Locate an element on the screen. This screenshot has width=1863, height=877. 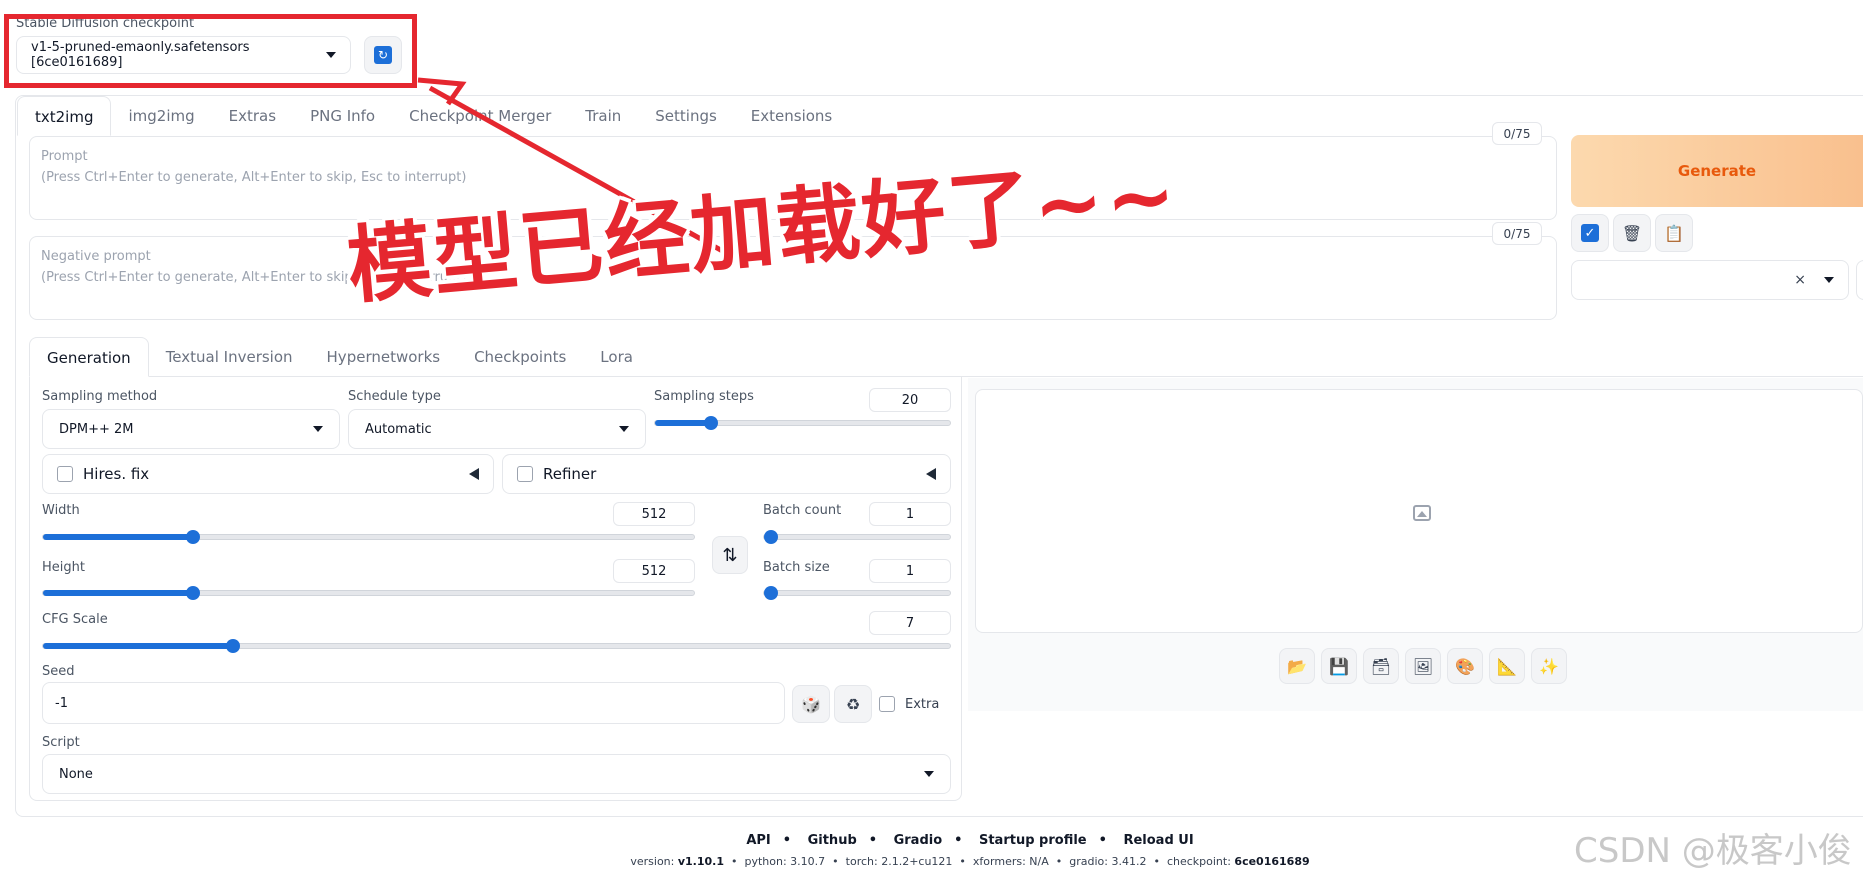
sampling-method-select: DPM++ 2M is located at coordinates (191, 429).